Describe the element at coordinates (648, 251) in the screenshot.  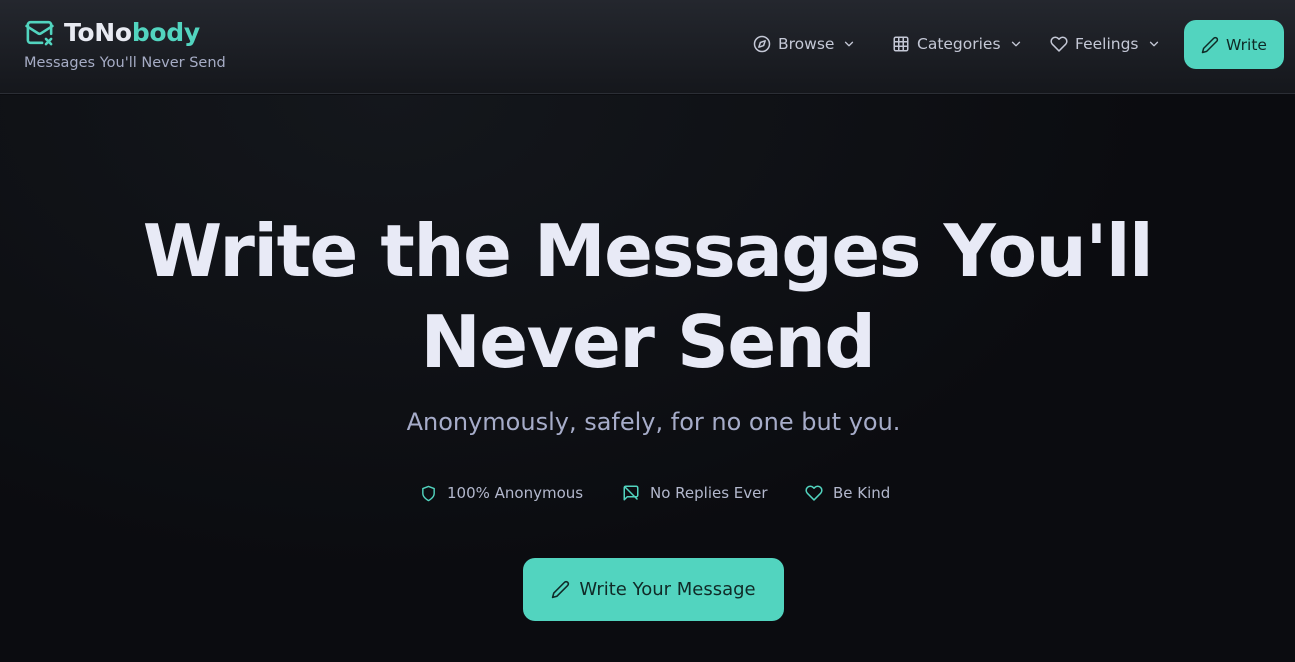
I see `hero-title-line1: Write the Messages You'll` at that location.